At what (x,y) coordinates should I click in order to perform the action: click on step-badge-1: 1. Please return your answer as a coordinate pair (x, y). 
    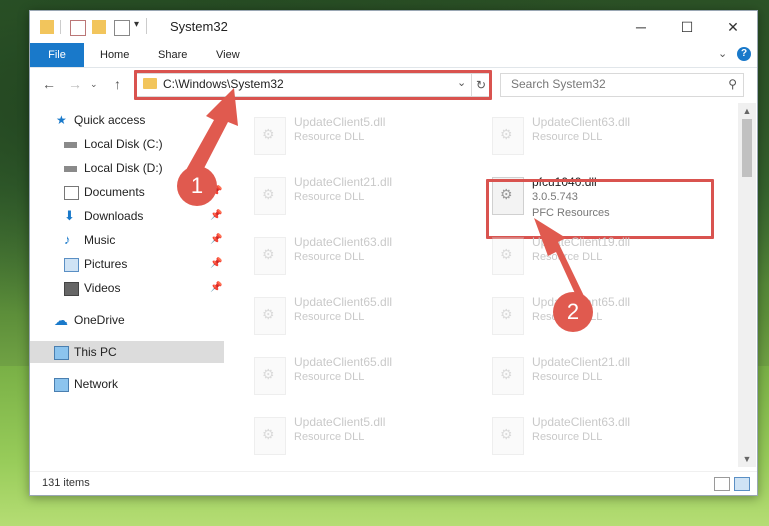
    Looking at the image, I should click on (197, 186).